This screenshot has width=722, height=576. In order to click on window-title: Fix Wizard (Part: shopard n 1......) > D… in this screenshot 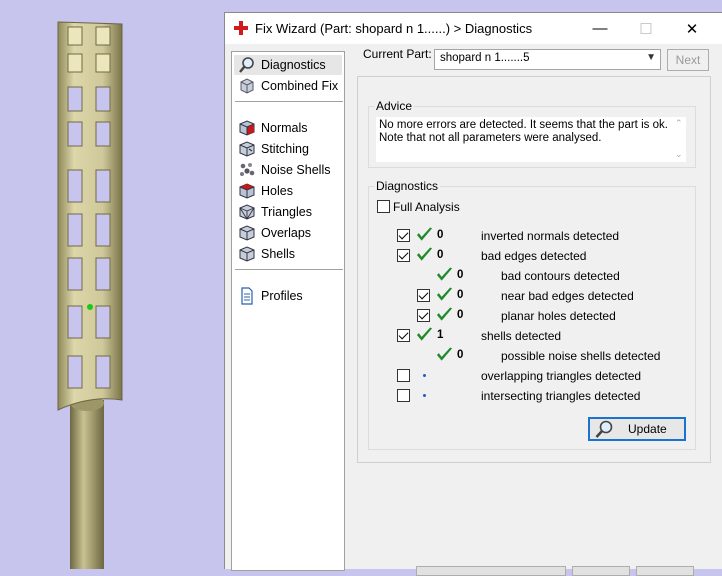, I will do `click(394, 28)`.